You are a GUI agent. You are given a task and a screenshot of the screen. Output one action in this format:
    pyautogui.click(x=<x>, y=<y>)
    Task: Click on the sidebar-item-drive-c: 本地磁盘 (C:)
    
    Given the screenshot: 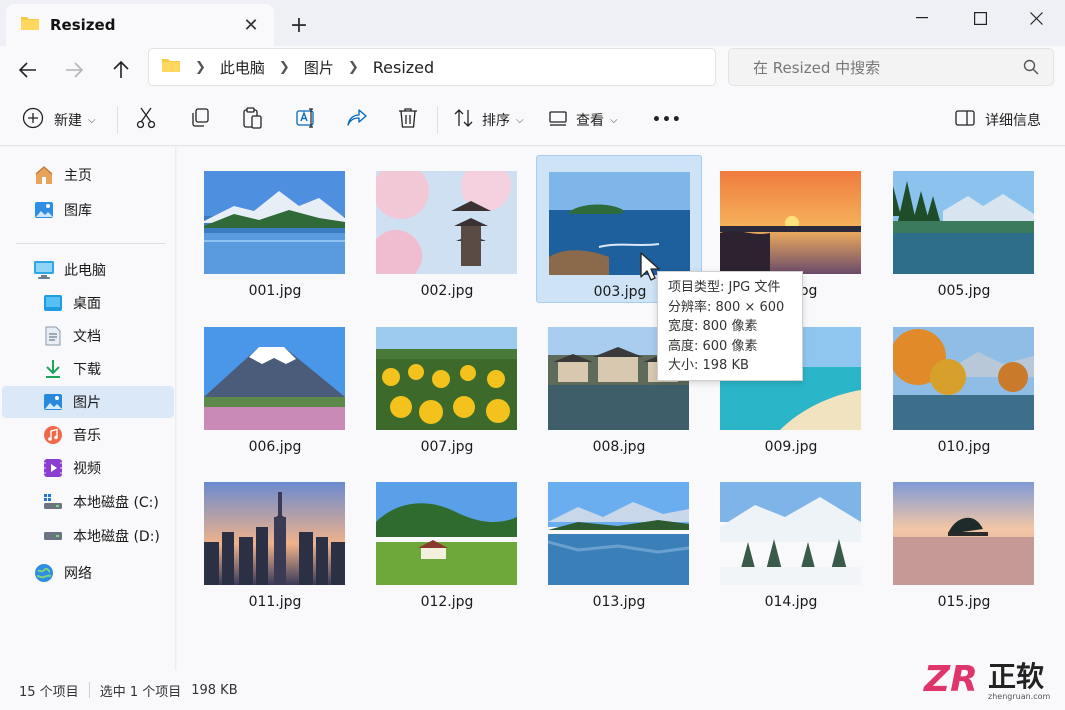 What is the action you would take?
    pyautogui.click(x=88, y=502)
    